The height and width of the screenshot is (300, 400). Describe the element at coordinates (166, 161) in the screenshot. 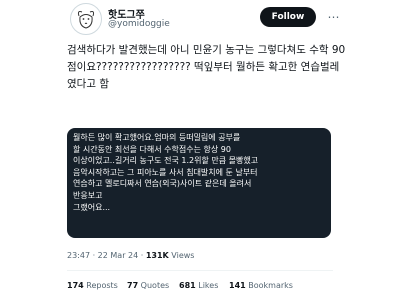

I see `media-text-line: 이상이었고..길거리 농구도 전국 1.2위할 만큼 몰빵했고` at that location.